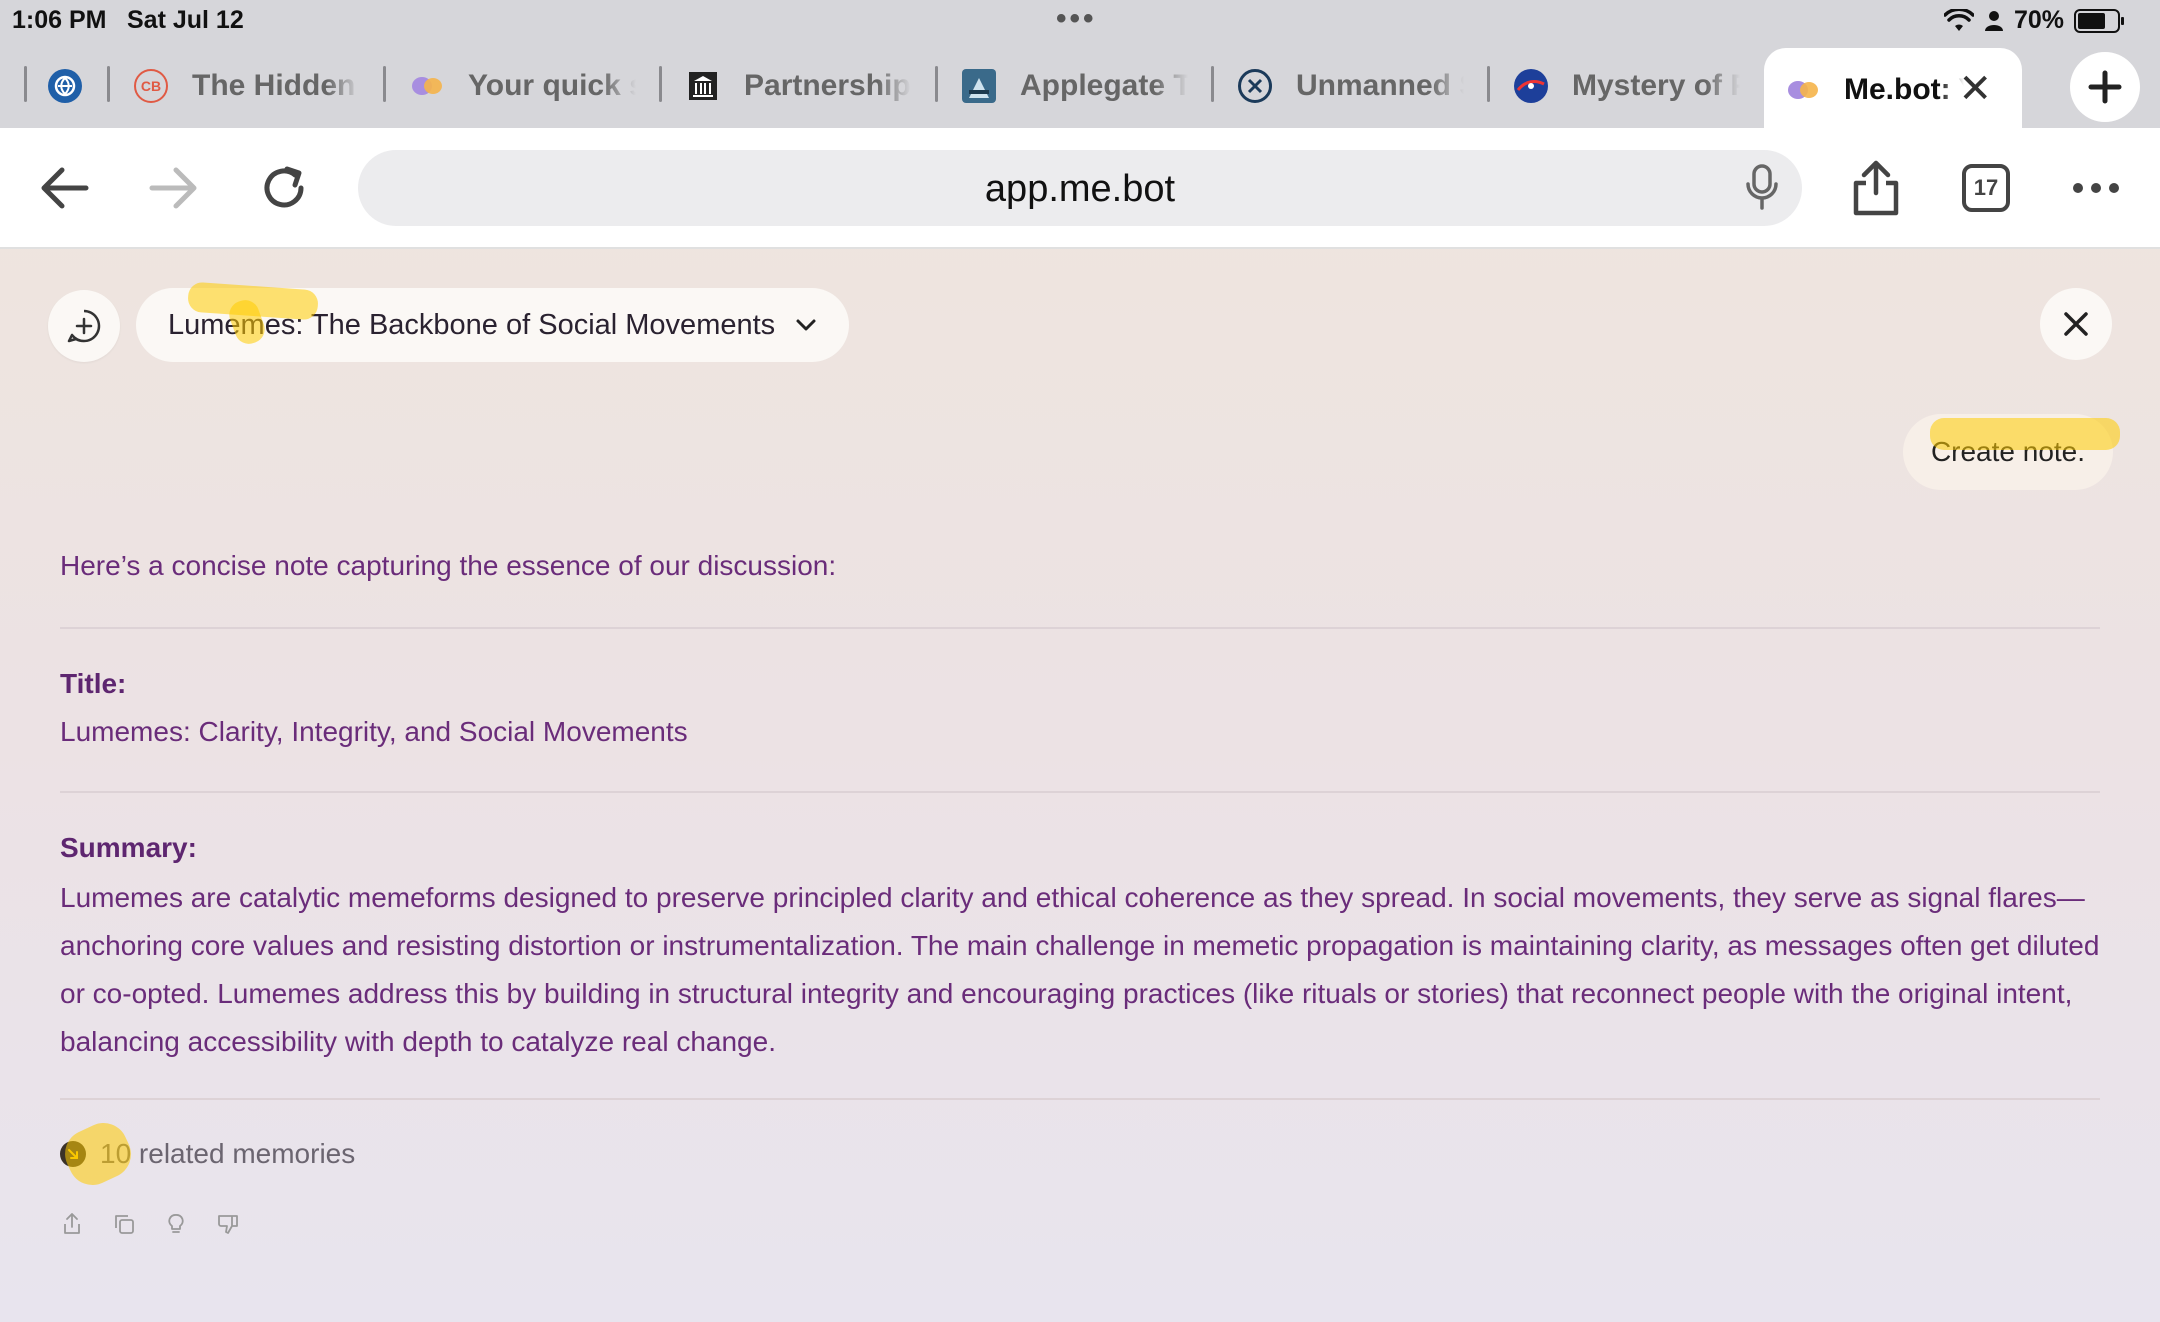 The image size is (2160, 1322). What do you see at coordinates (703, 86) in the screenshot?
I see `building-icon` at bounding box center [703, 86].